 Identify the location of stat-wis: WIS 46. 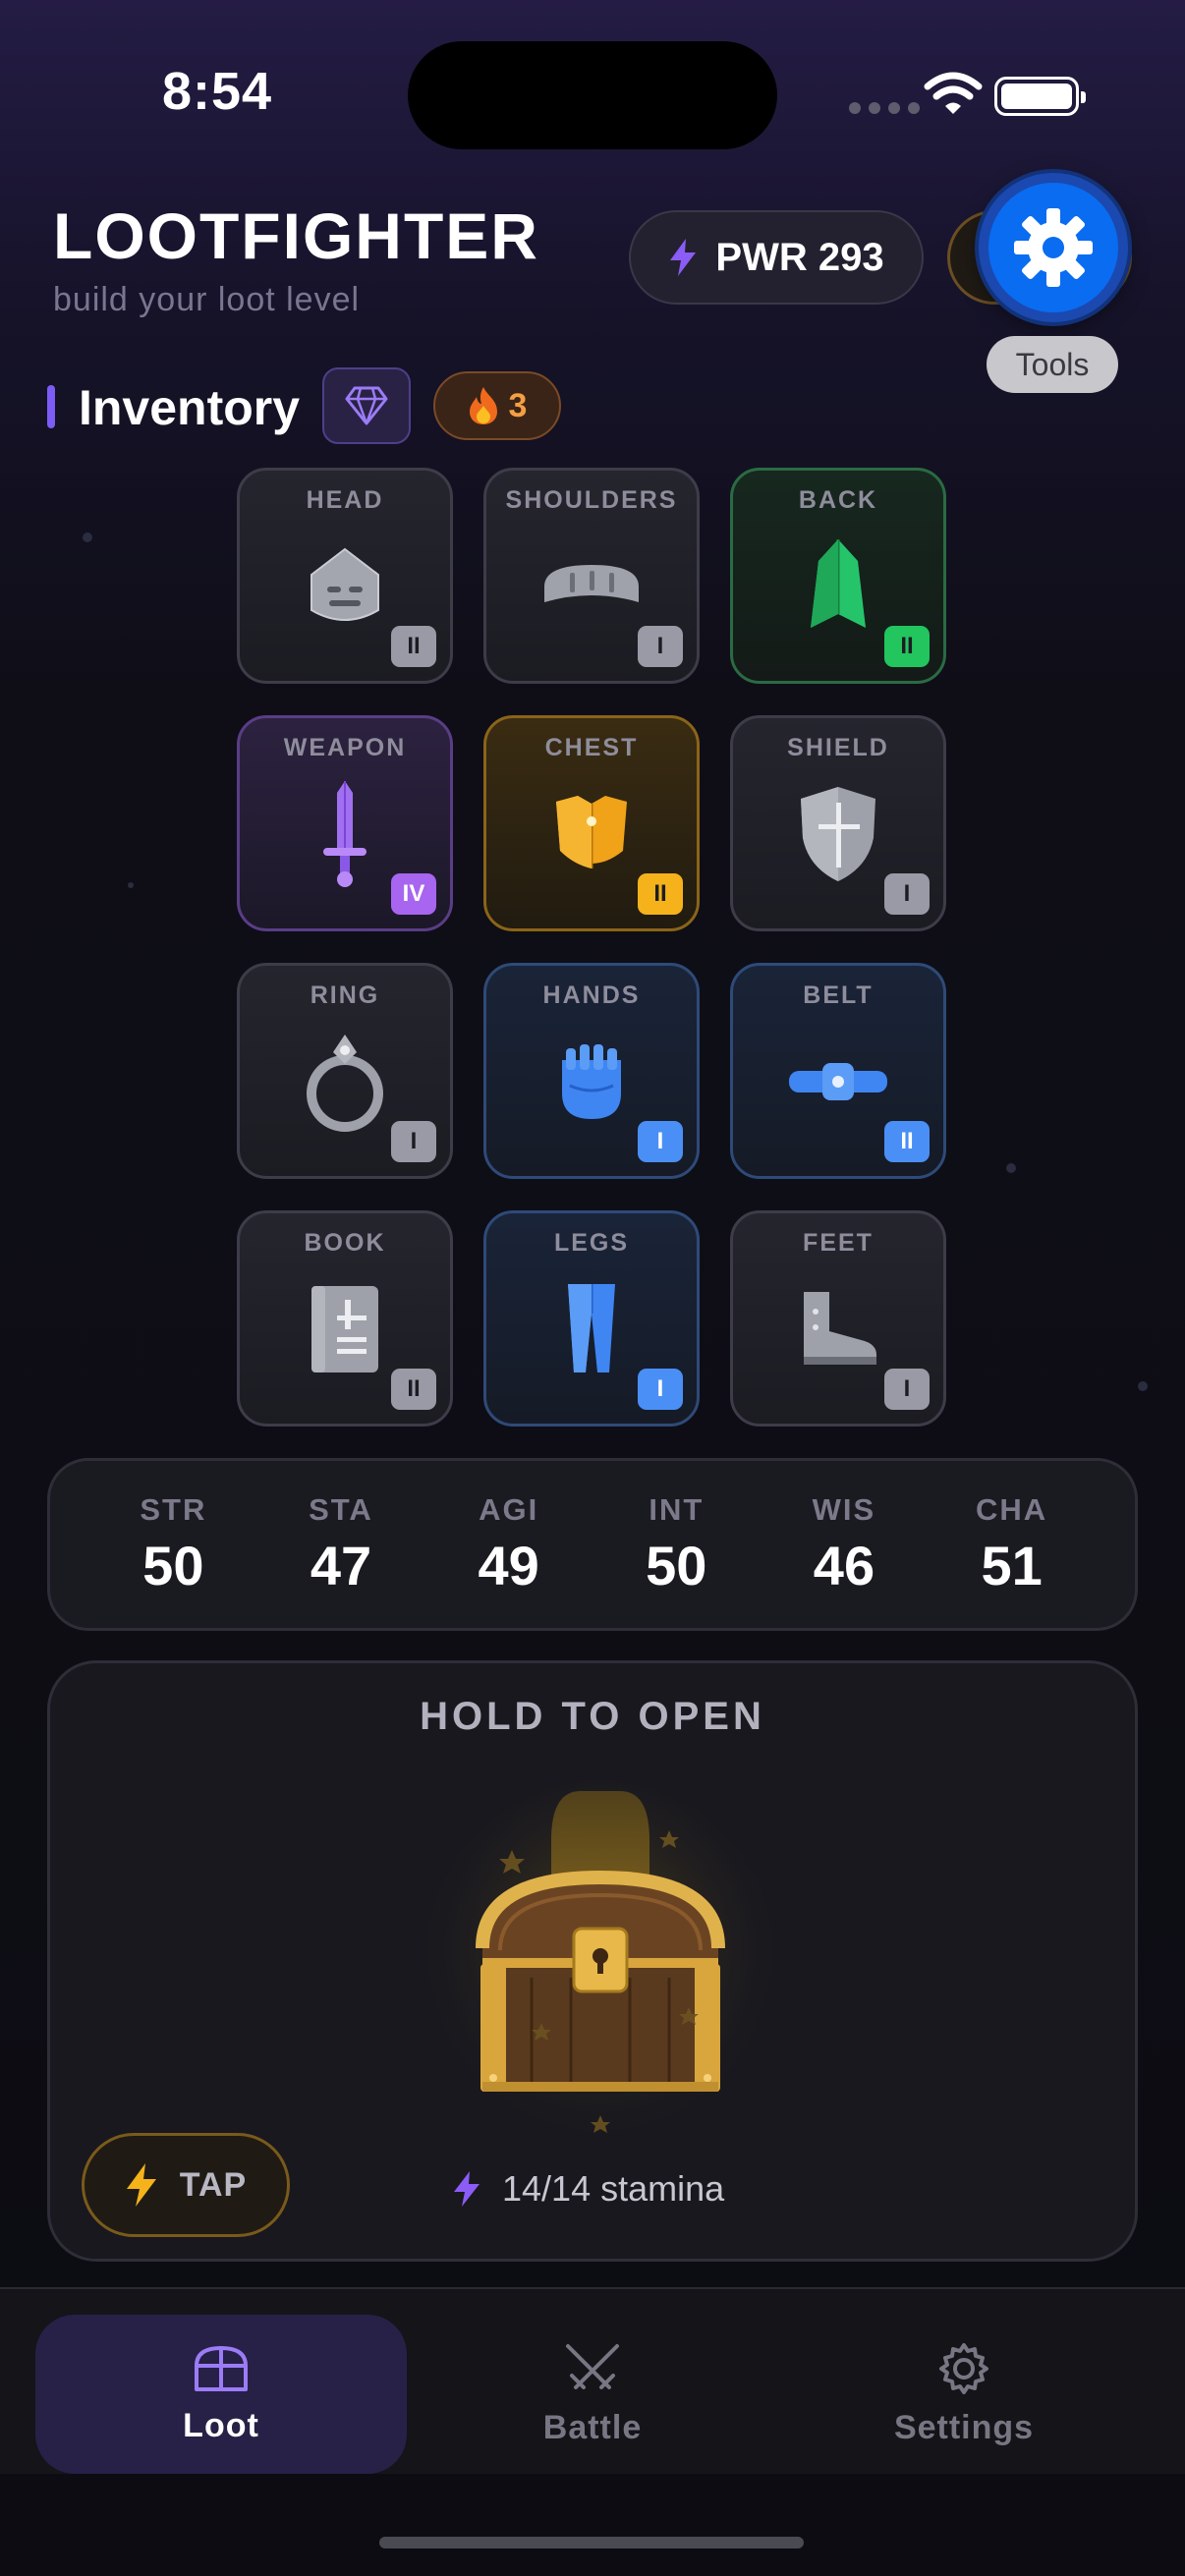
(844, 1544).